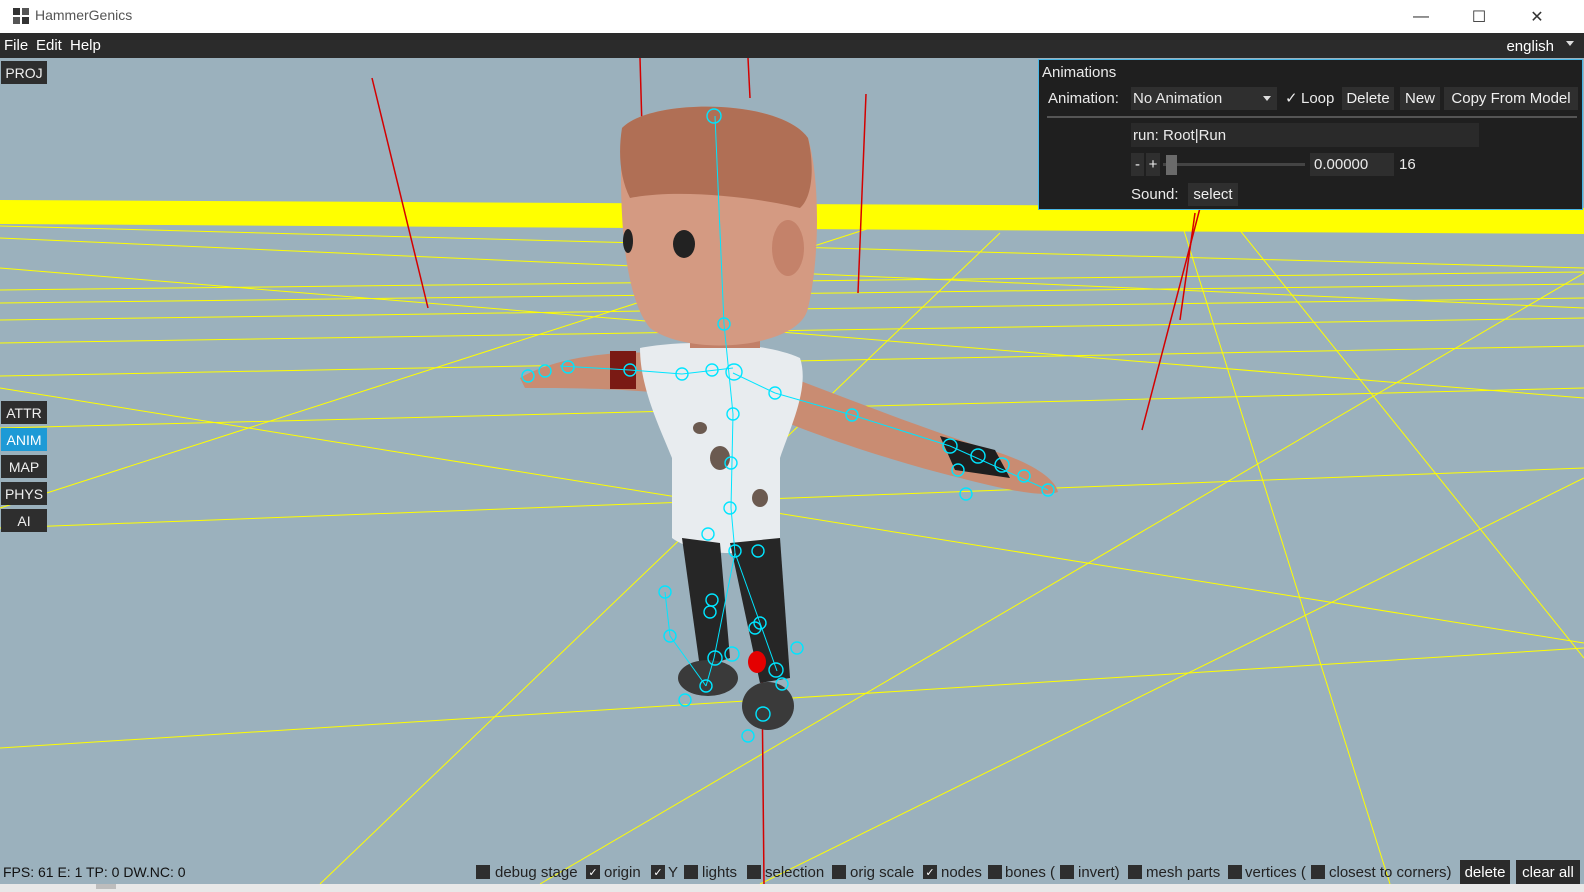 This screenshot has width=1584, height=892. Describe the element at coordinates (1213, 194) in the screenshot. I see `sound-select-button: select` at that location.